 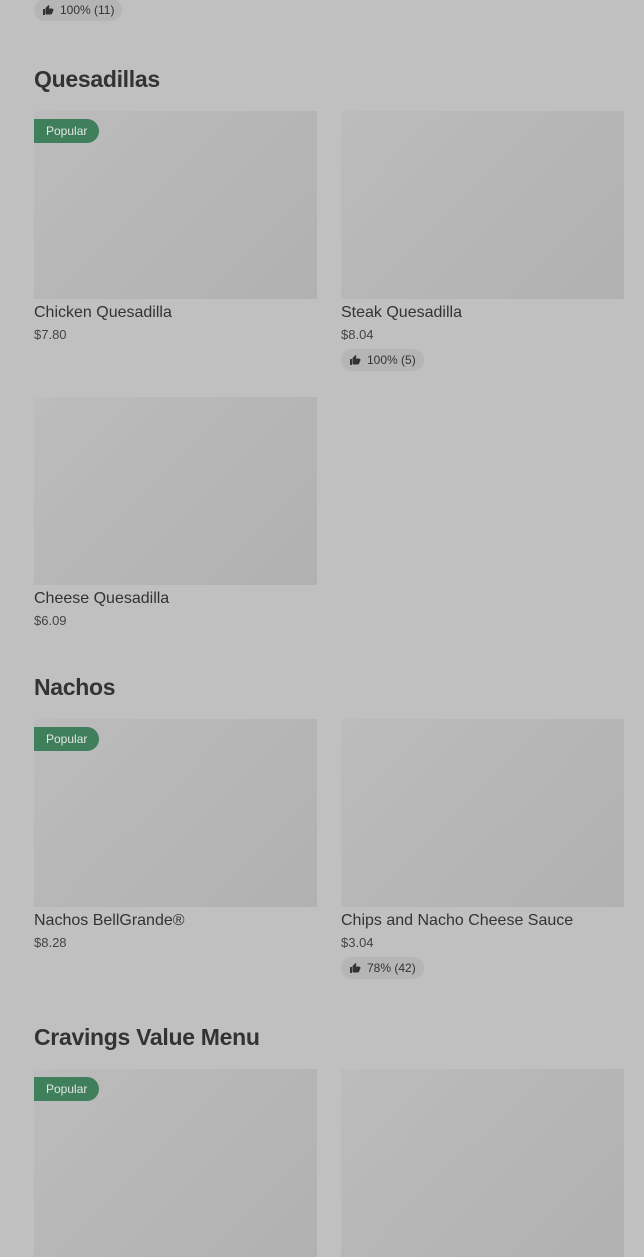 What do you see at coordinates (109, 920) in the screenshot?
I see `menu-item-name: Nachos BellGrande®` at bounding box center [109, 920].